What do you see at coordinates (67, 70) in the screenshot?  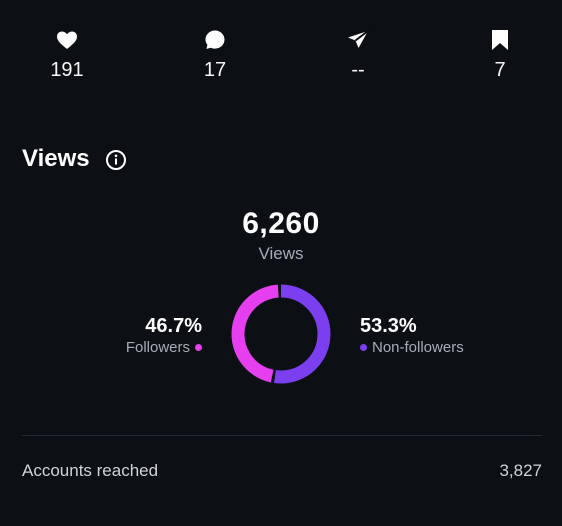 I see `likes-count: 191` at bounding box center [67, 70].